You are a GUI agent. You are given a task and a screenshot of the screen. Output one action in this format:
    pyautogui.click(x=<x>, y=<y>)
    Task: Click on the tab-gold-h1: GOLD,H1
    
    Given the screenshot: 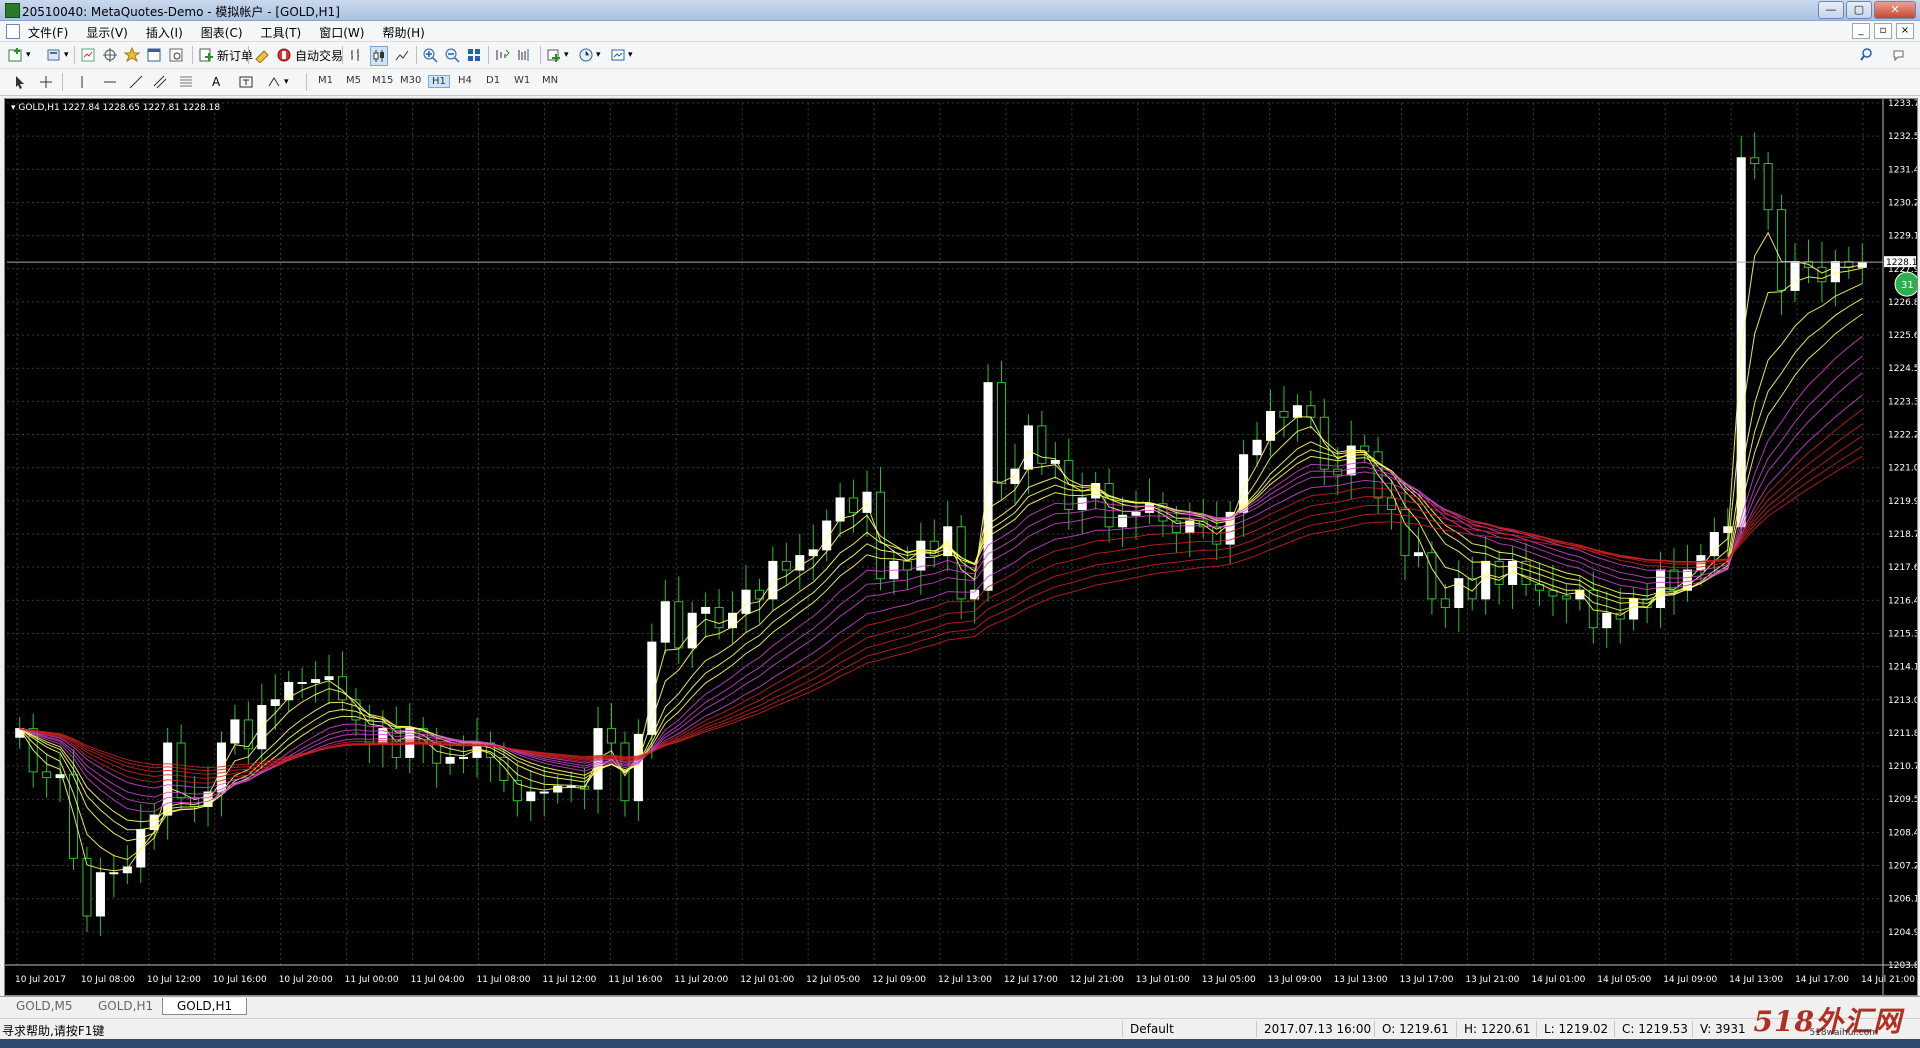 What is the action you would take?
    pyautogui.click(x=125, y=1006)
    